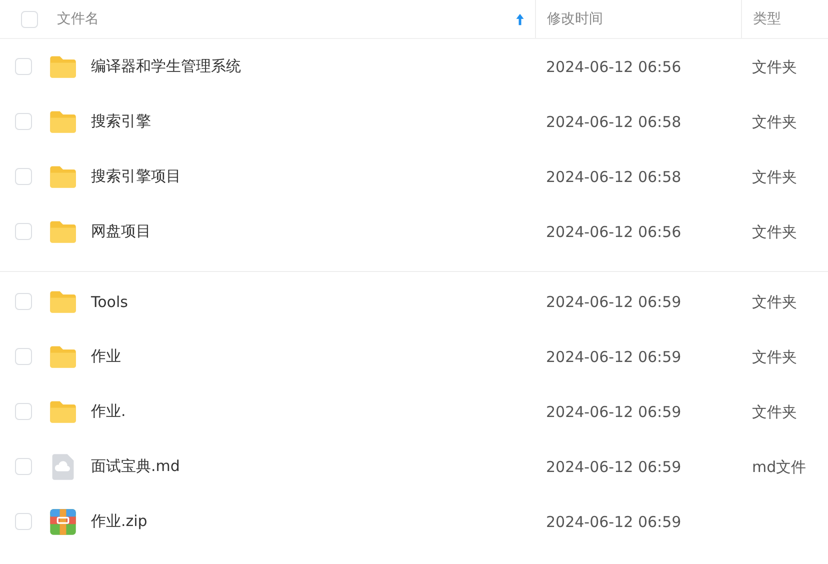 The height and width of the screenshot is (564, 828). I want to click on file-name: Tools, so click(109, 301).